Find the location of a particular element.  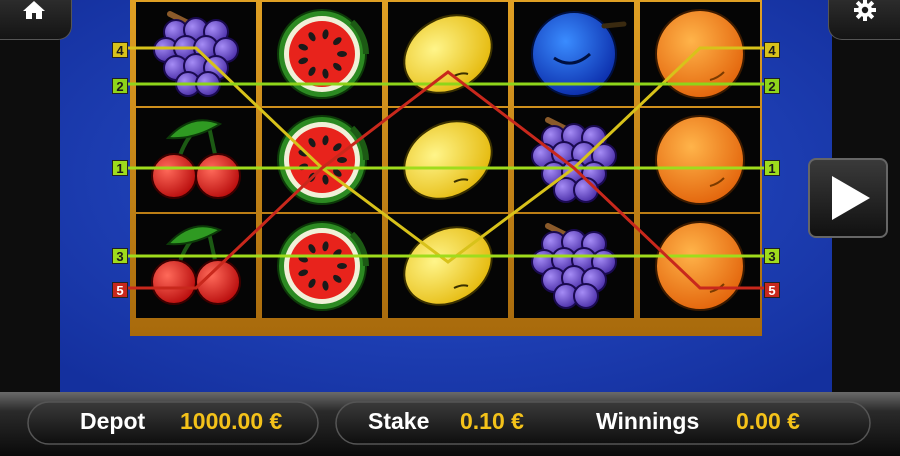

payline-label-4-right: 4 is located at coordinates (772, 50).